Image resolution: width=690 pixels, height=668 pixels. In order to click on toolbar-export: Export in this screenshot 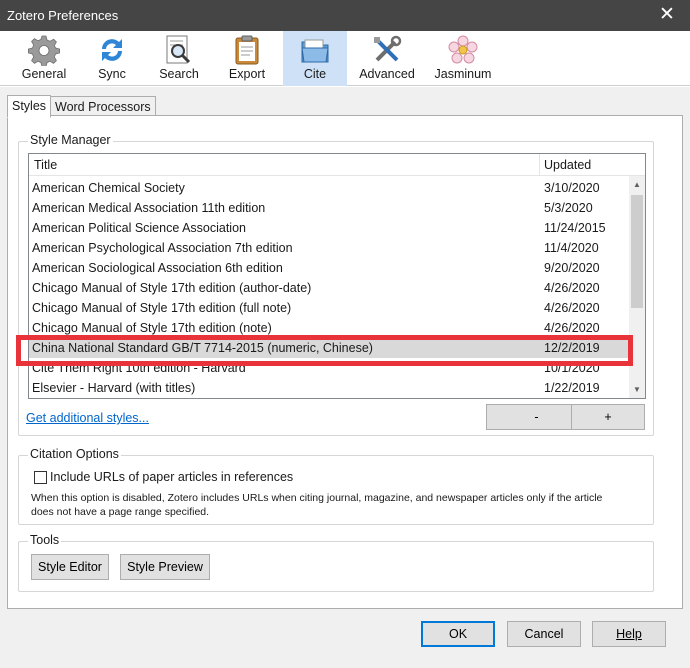, I will do `click(247, 58)`.